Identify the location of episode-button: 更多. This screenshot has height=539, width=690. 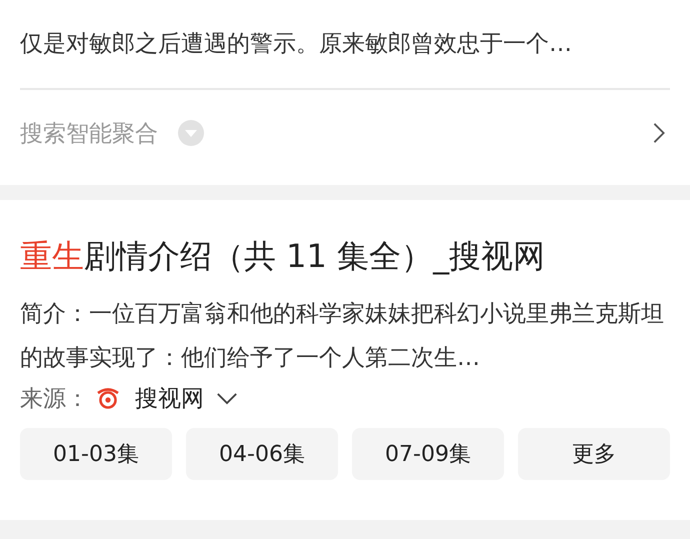
(594, 454).